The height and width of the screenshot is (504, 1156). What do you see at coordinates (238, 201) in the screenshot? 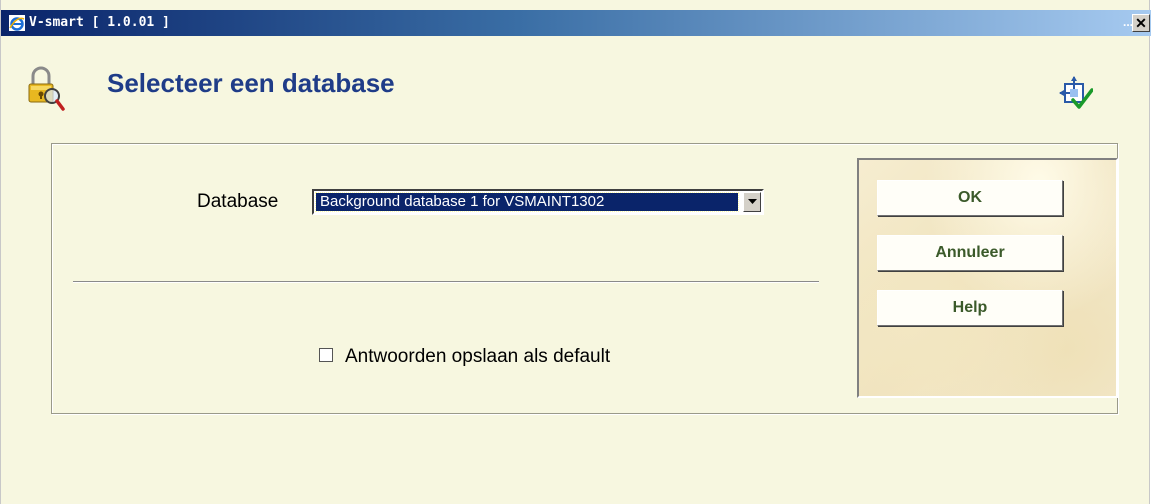
I see `database-label: Database` at bounding box center [238, 201].